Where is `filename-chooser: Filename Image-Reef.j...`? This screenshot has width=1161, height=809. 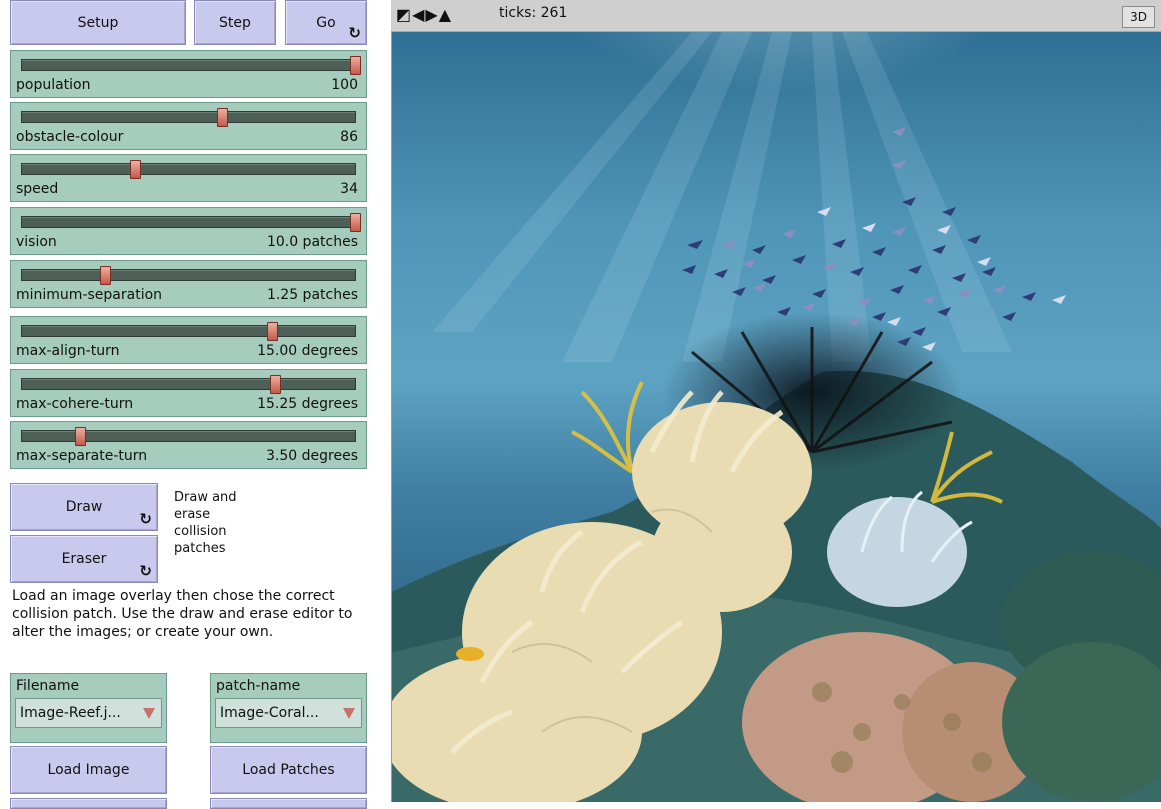 filename-chooser: Filename Image-Reef.j... is located at coordinates (88, 708).